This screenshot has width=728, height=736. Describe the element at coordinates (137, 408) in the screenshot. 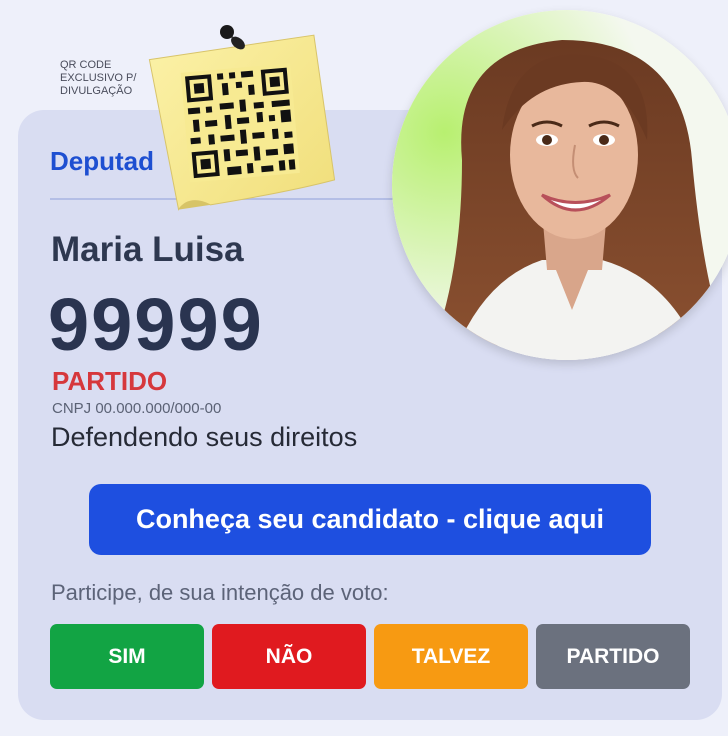

I see `cnpj-text: CNPJ 00.000.000/000-00` at that location.